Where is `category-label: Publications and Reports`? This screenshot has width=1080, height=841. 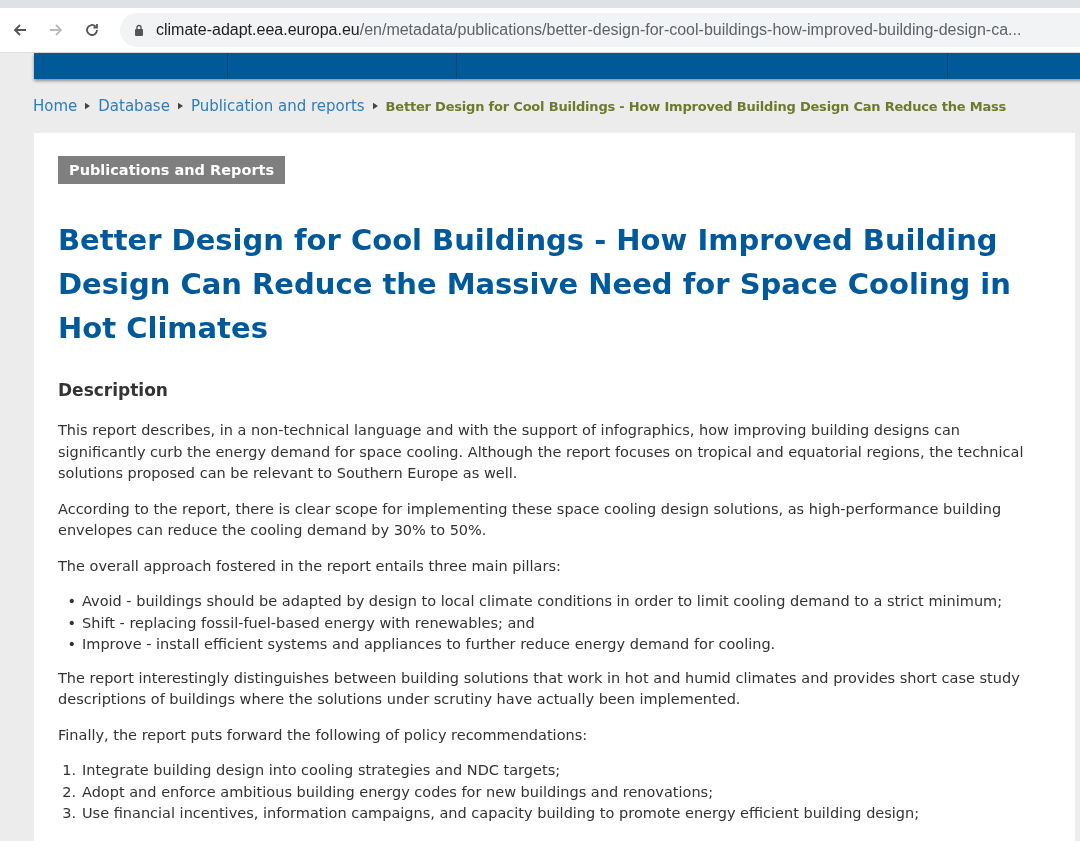
category-label: Publications and Reports is located at coordinates (172, 170).